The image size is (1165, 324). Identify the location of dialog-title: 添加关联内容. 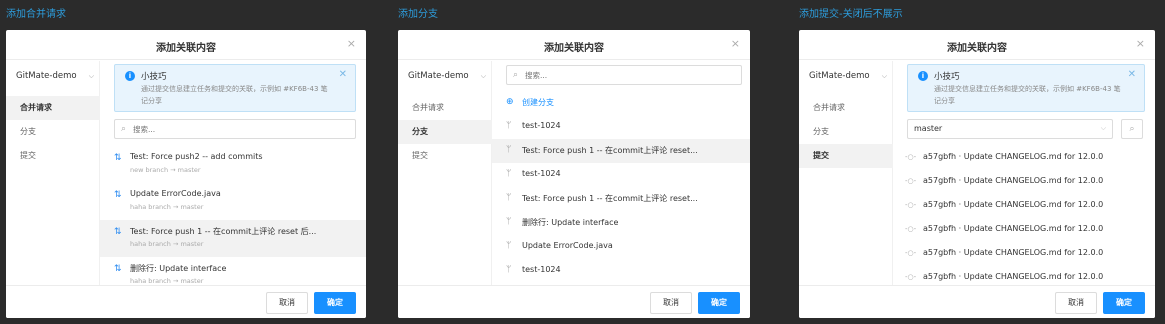
(186, 48).